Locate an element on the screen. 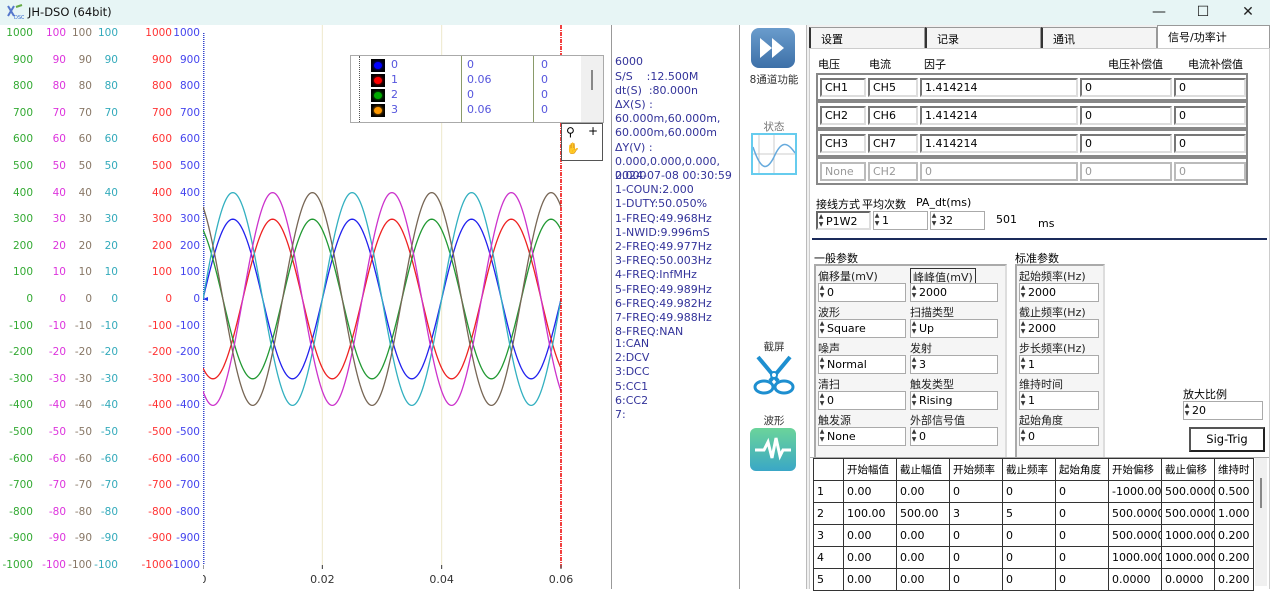 The height and width of the screenshot is (591, 1270). hold-time-spinner: ▲ ▼ 1 is located at coordinates (1059, 400).